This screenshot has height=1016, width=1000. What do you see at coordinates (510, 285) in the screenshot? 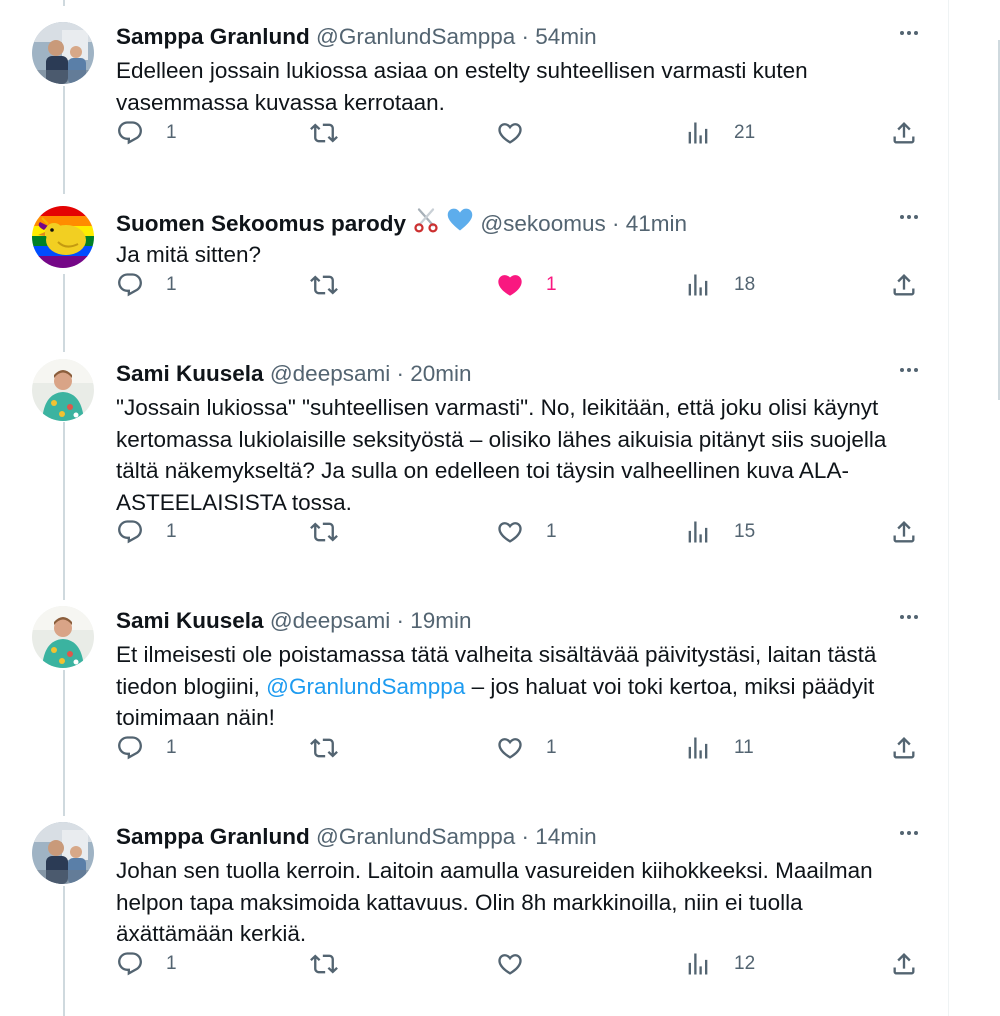
I see `like-filled-icon` at bounding box center [510, 285].